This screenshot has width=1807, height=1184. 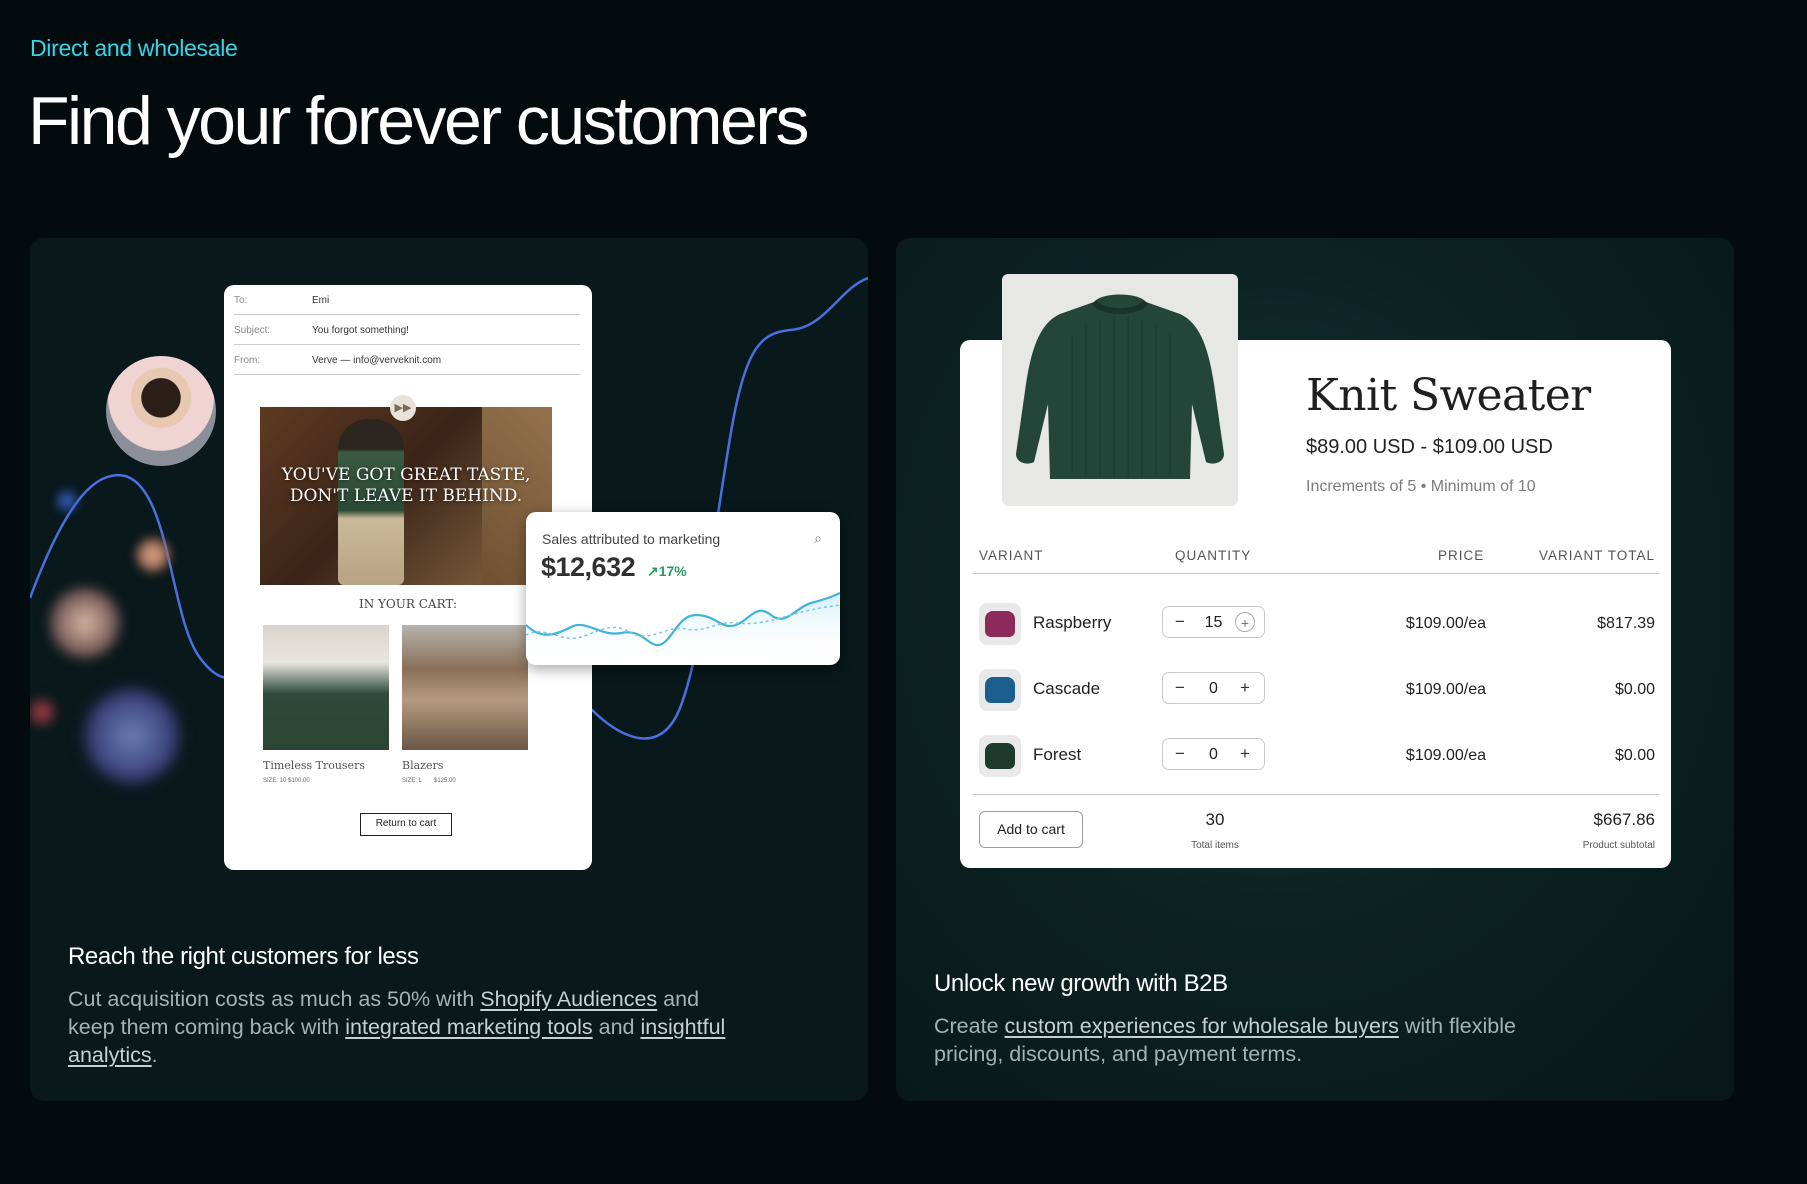 I want to click on product-subtotal-label: Product subtotal, so click(x=1618, y=845).